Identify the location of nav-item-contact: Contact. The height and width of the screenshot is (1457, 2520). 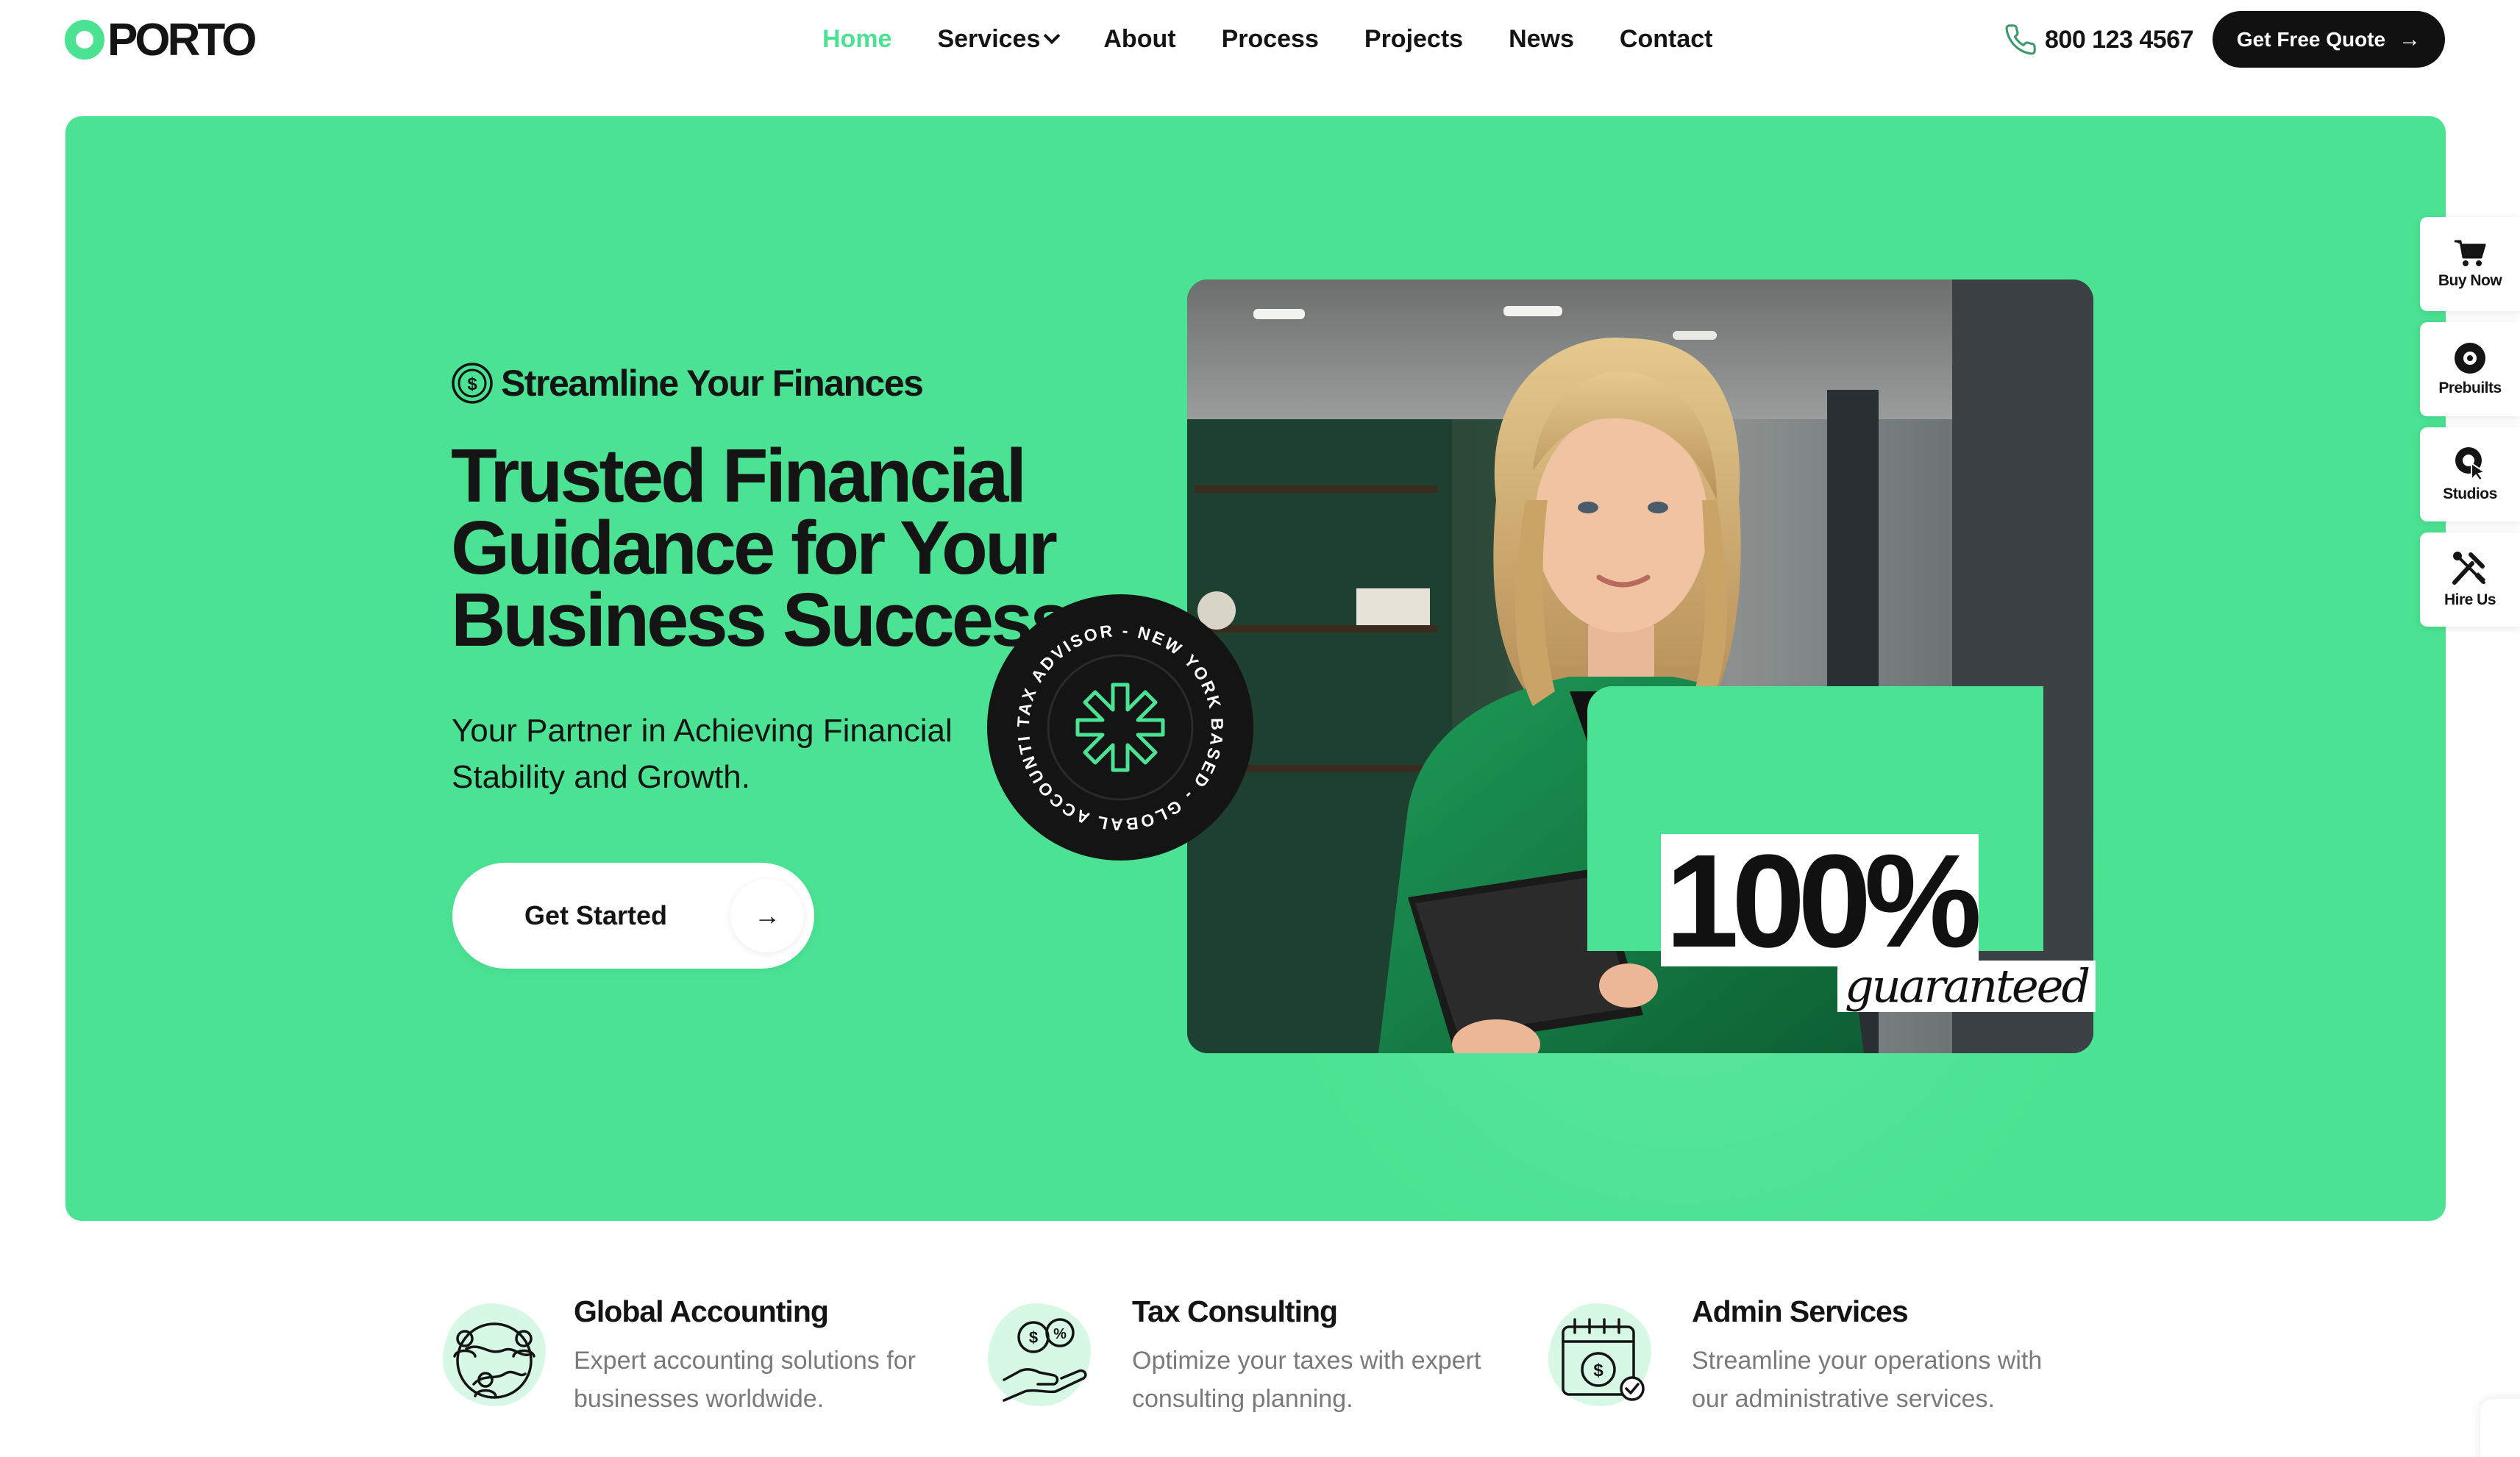
(1667, 40).